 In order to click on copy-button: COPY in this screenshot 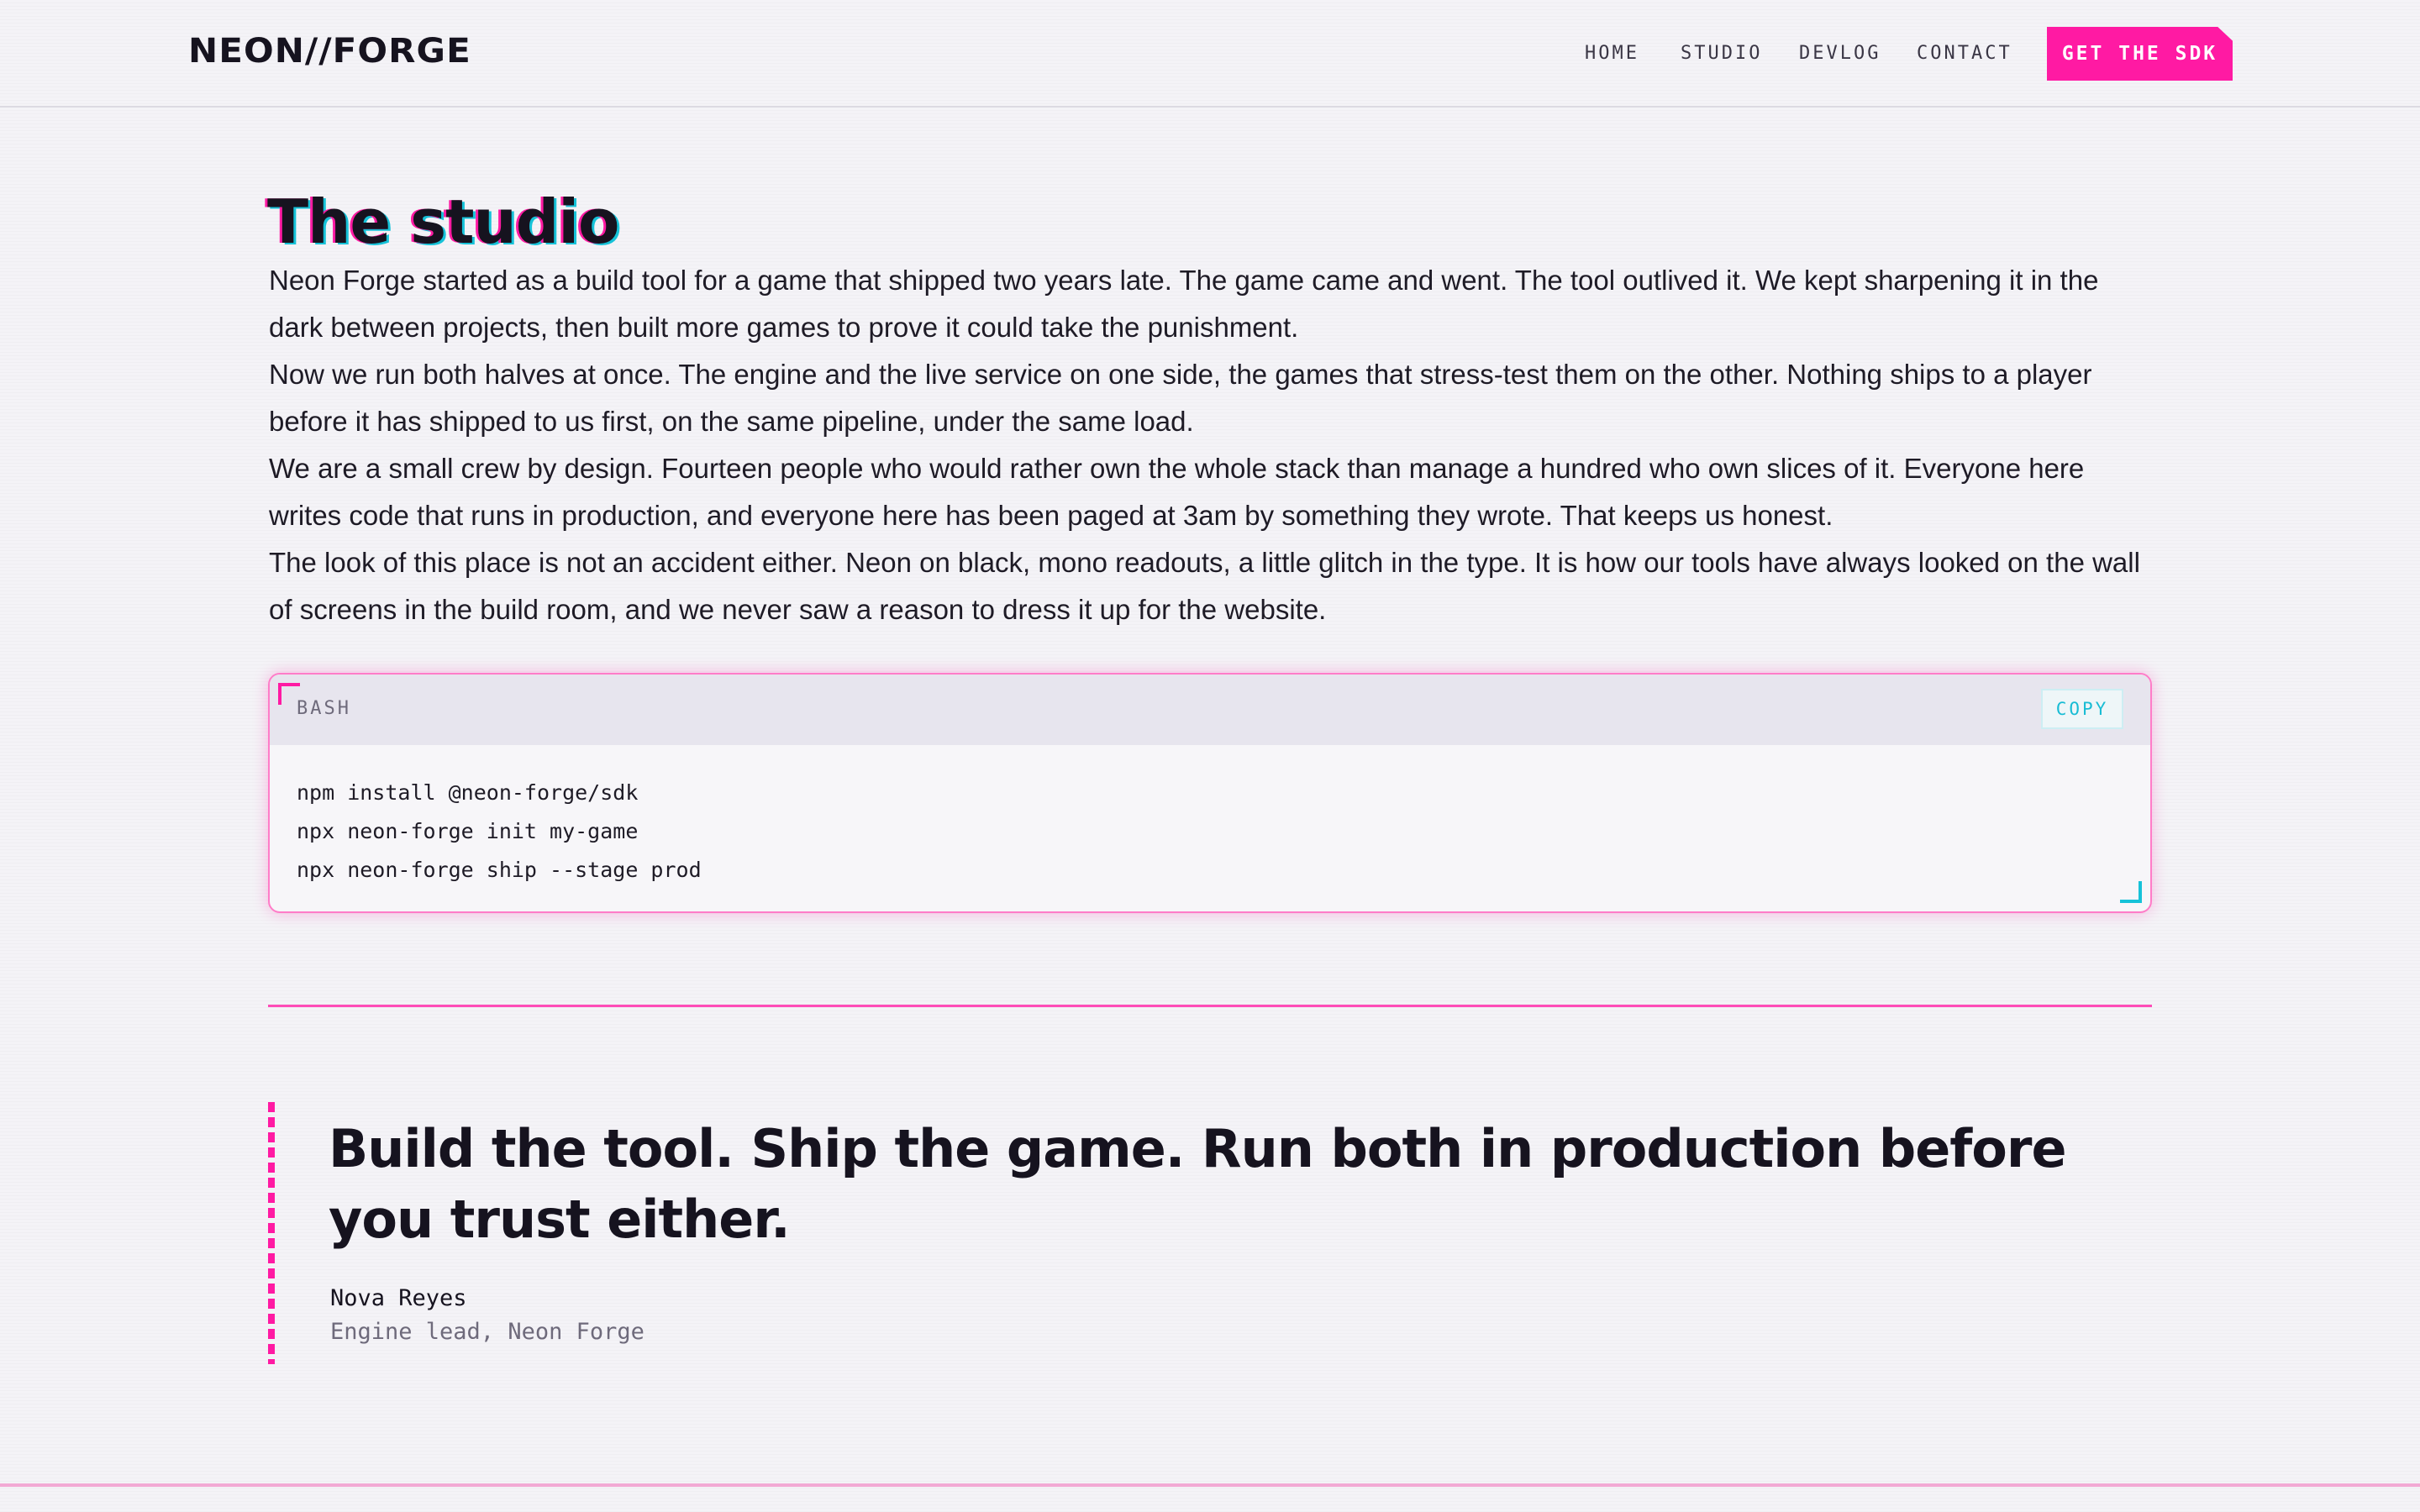, I will do `click(2082, 709)`.